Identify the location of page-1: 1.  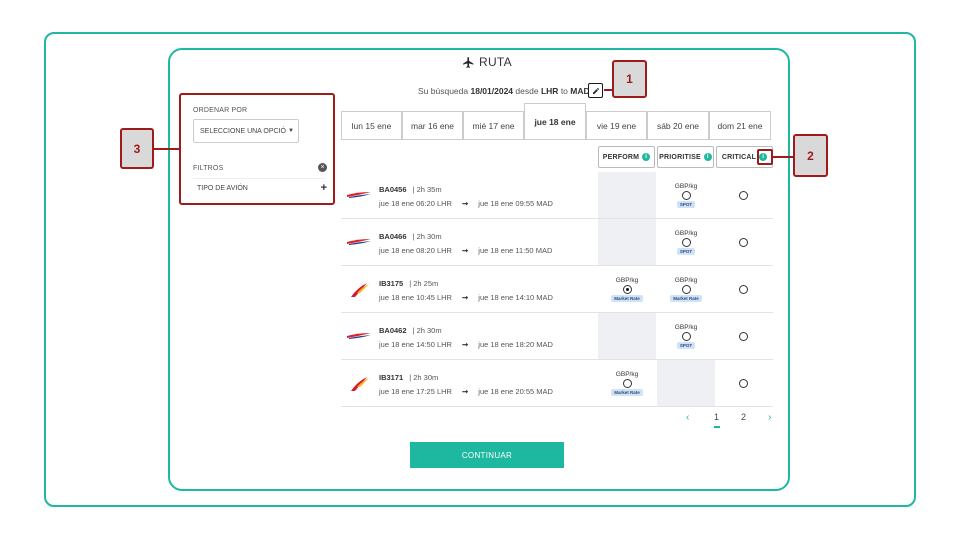
(716, 417).